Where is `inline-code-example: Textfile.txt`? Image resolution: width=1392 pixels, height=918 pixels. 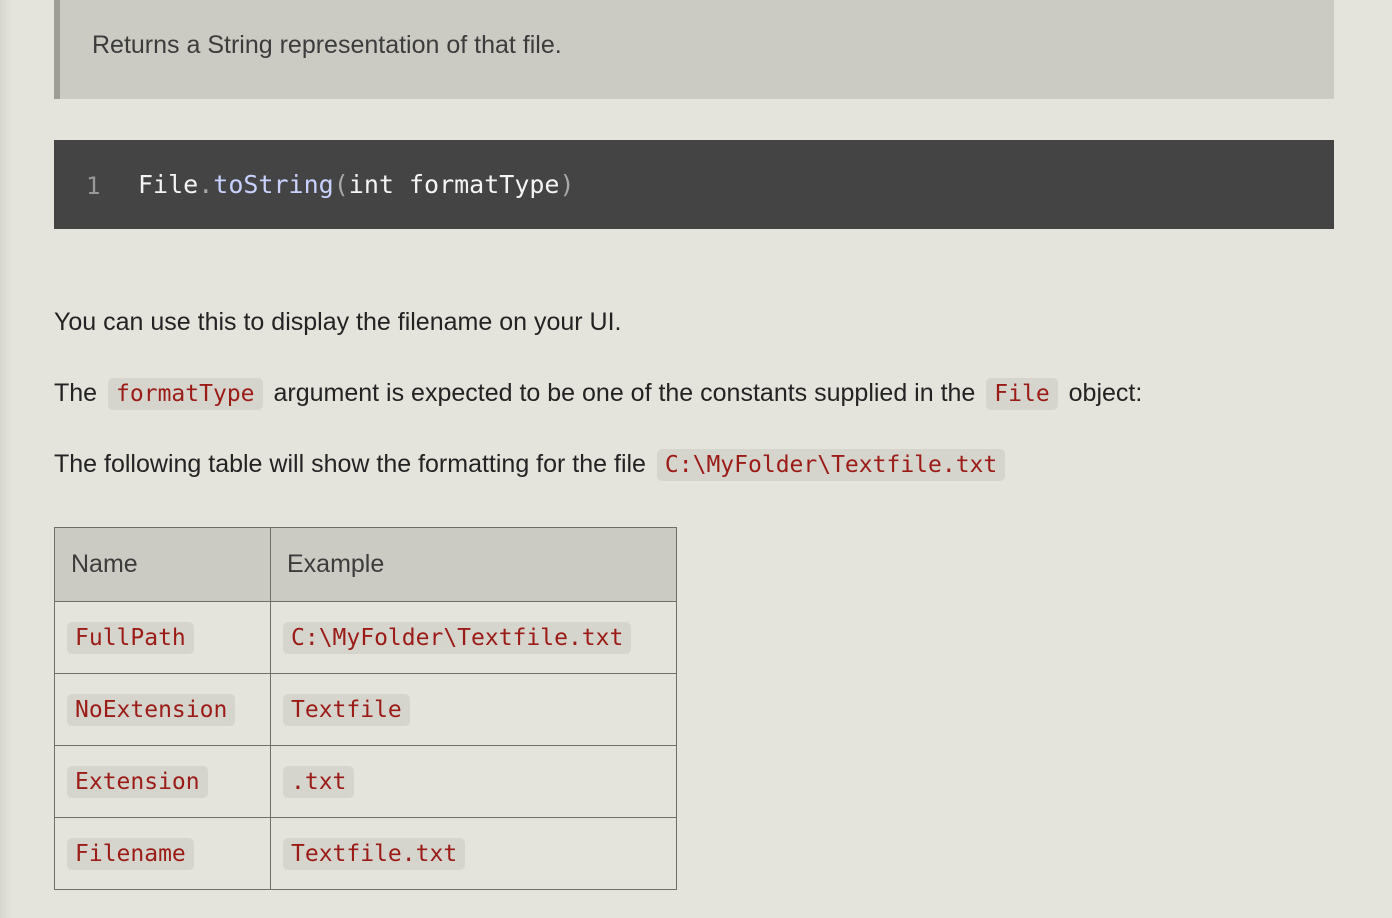
inline-code-example: Textfile.txt is located at coordinates (374, 853).